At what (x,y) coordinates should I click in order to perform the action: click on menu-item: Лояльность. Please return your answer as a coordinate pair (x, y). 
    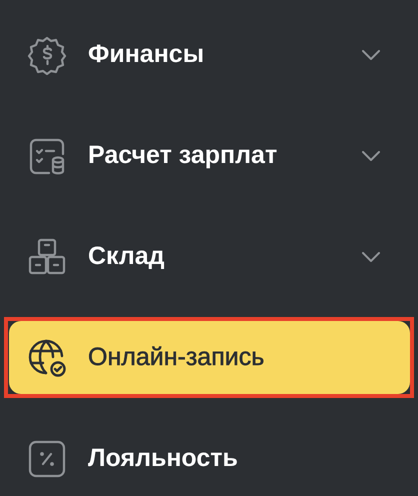
    Looking at the image, I should click on (209, 458).